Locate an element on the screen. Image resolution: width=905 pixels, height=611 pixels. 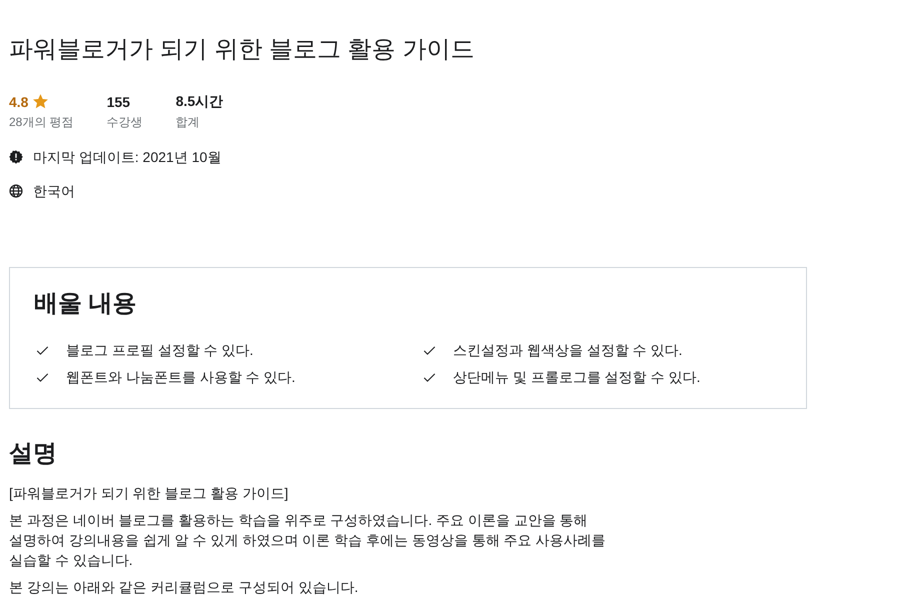
alert-badge-icon is located at coordinates (16, 157).